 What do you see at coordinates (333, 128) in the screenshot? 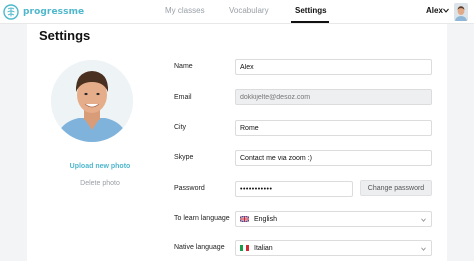
I see `city-field` at bounding box center [333, 128].